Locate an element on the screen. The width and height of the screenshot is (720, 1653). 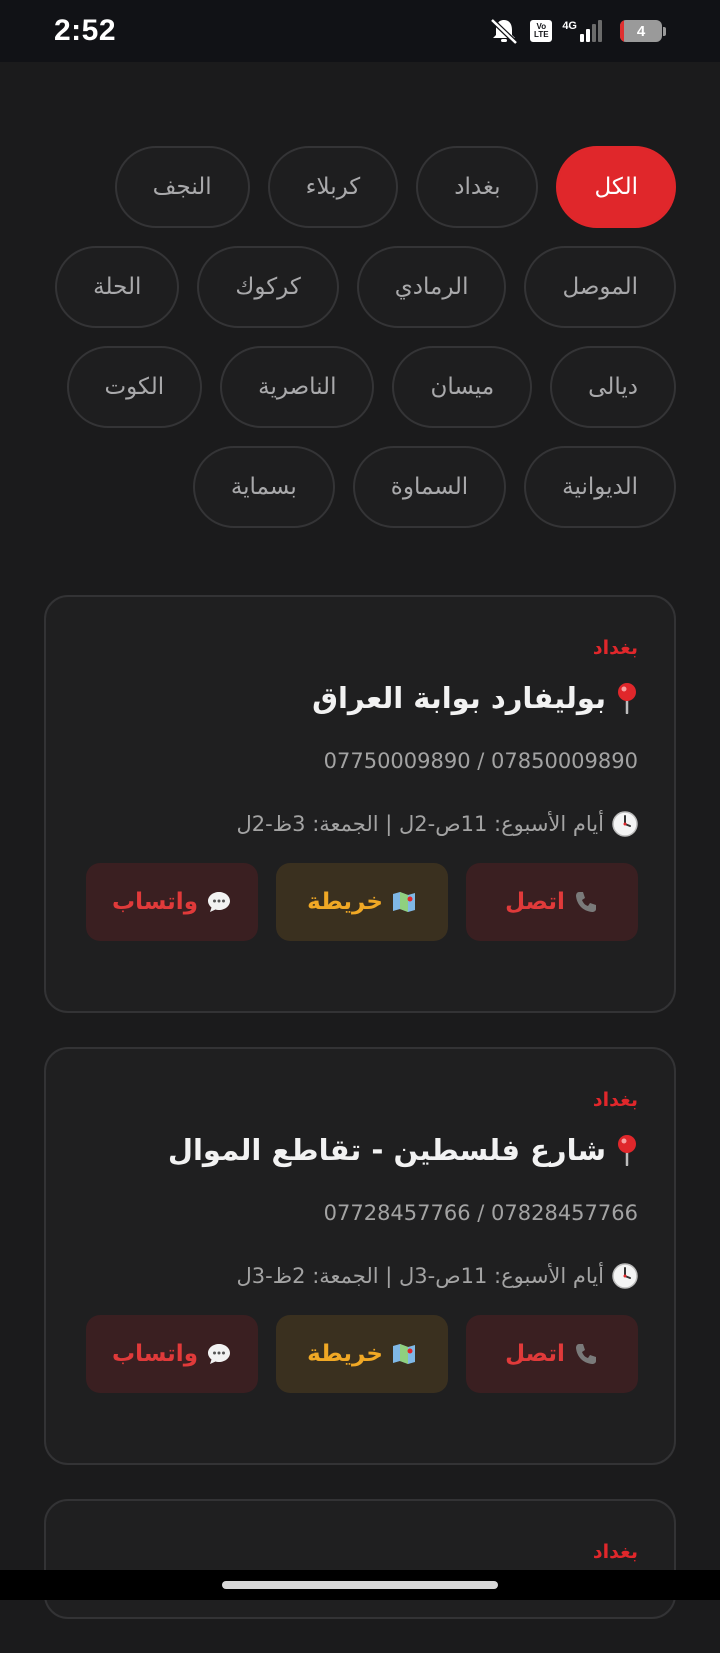
filter-chip-diyala: ديالى is located at coordinates (613, 387).